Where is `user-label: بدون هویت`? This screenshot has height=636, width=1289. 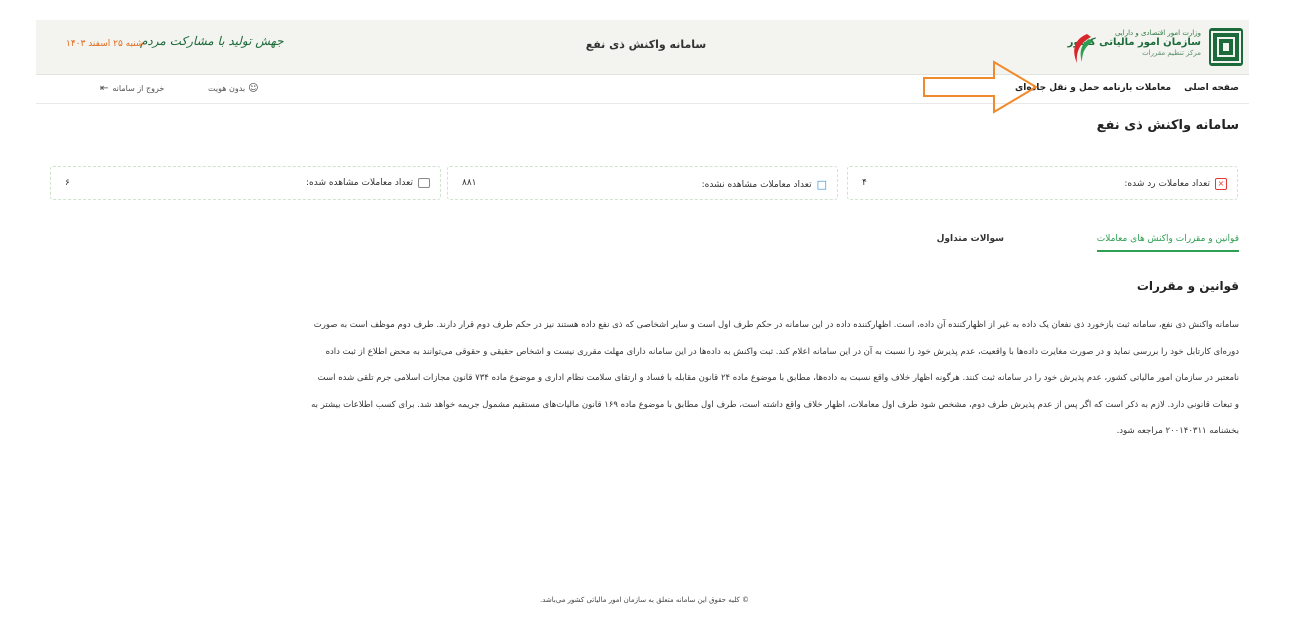
user-label: بدون هویت is located at coordinates (227, 88).